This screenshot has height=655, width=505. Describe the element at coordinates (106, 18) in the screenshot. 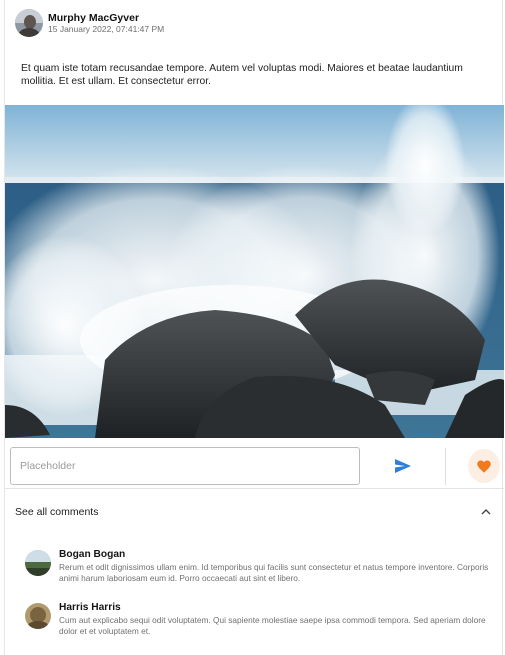

I see `author-name: Murphy MacGyver` at that location.